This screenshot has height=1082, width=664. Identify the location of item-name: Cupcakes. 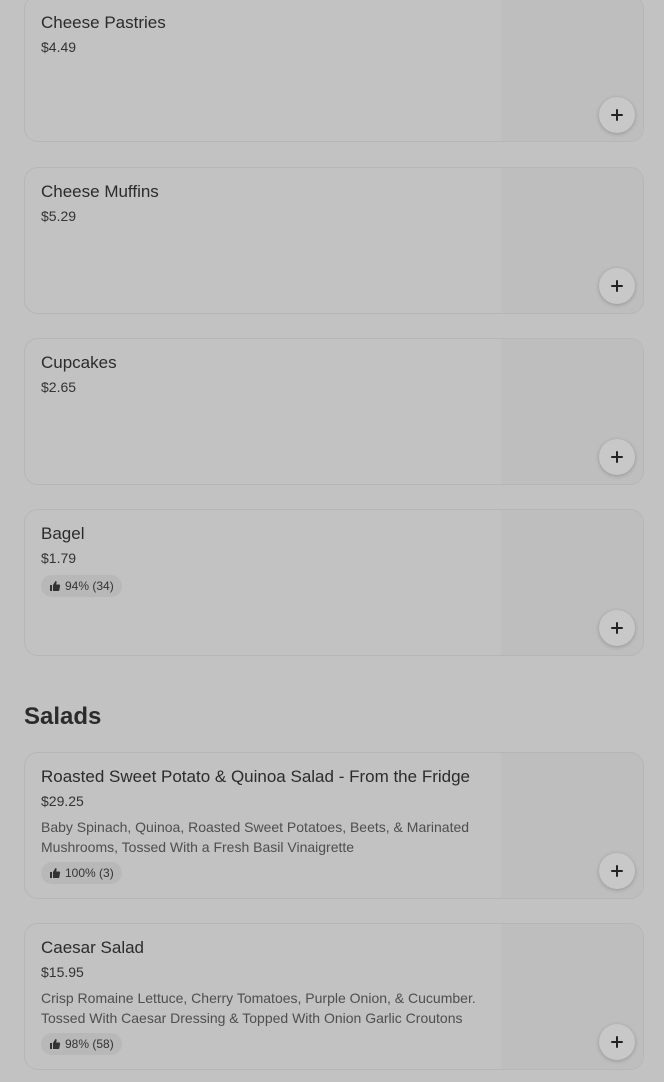
(79, 362).